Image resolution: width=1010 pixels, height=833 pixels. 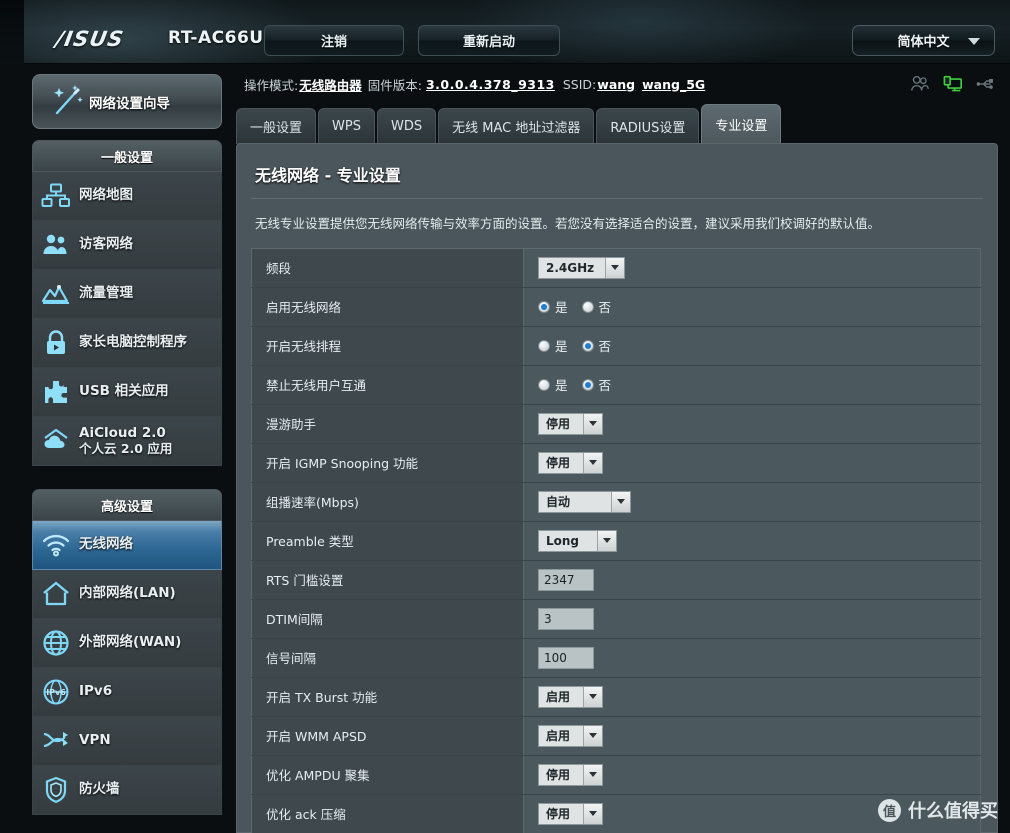 What do you see at coordinates (616, 774) in the screenshot?
I see `settings-row: 优化 AMPDU 聚集 停用` at bounding box center [616, 774].